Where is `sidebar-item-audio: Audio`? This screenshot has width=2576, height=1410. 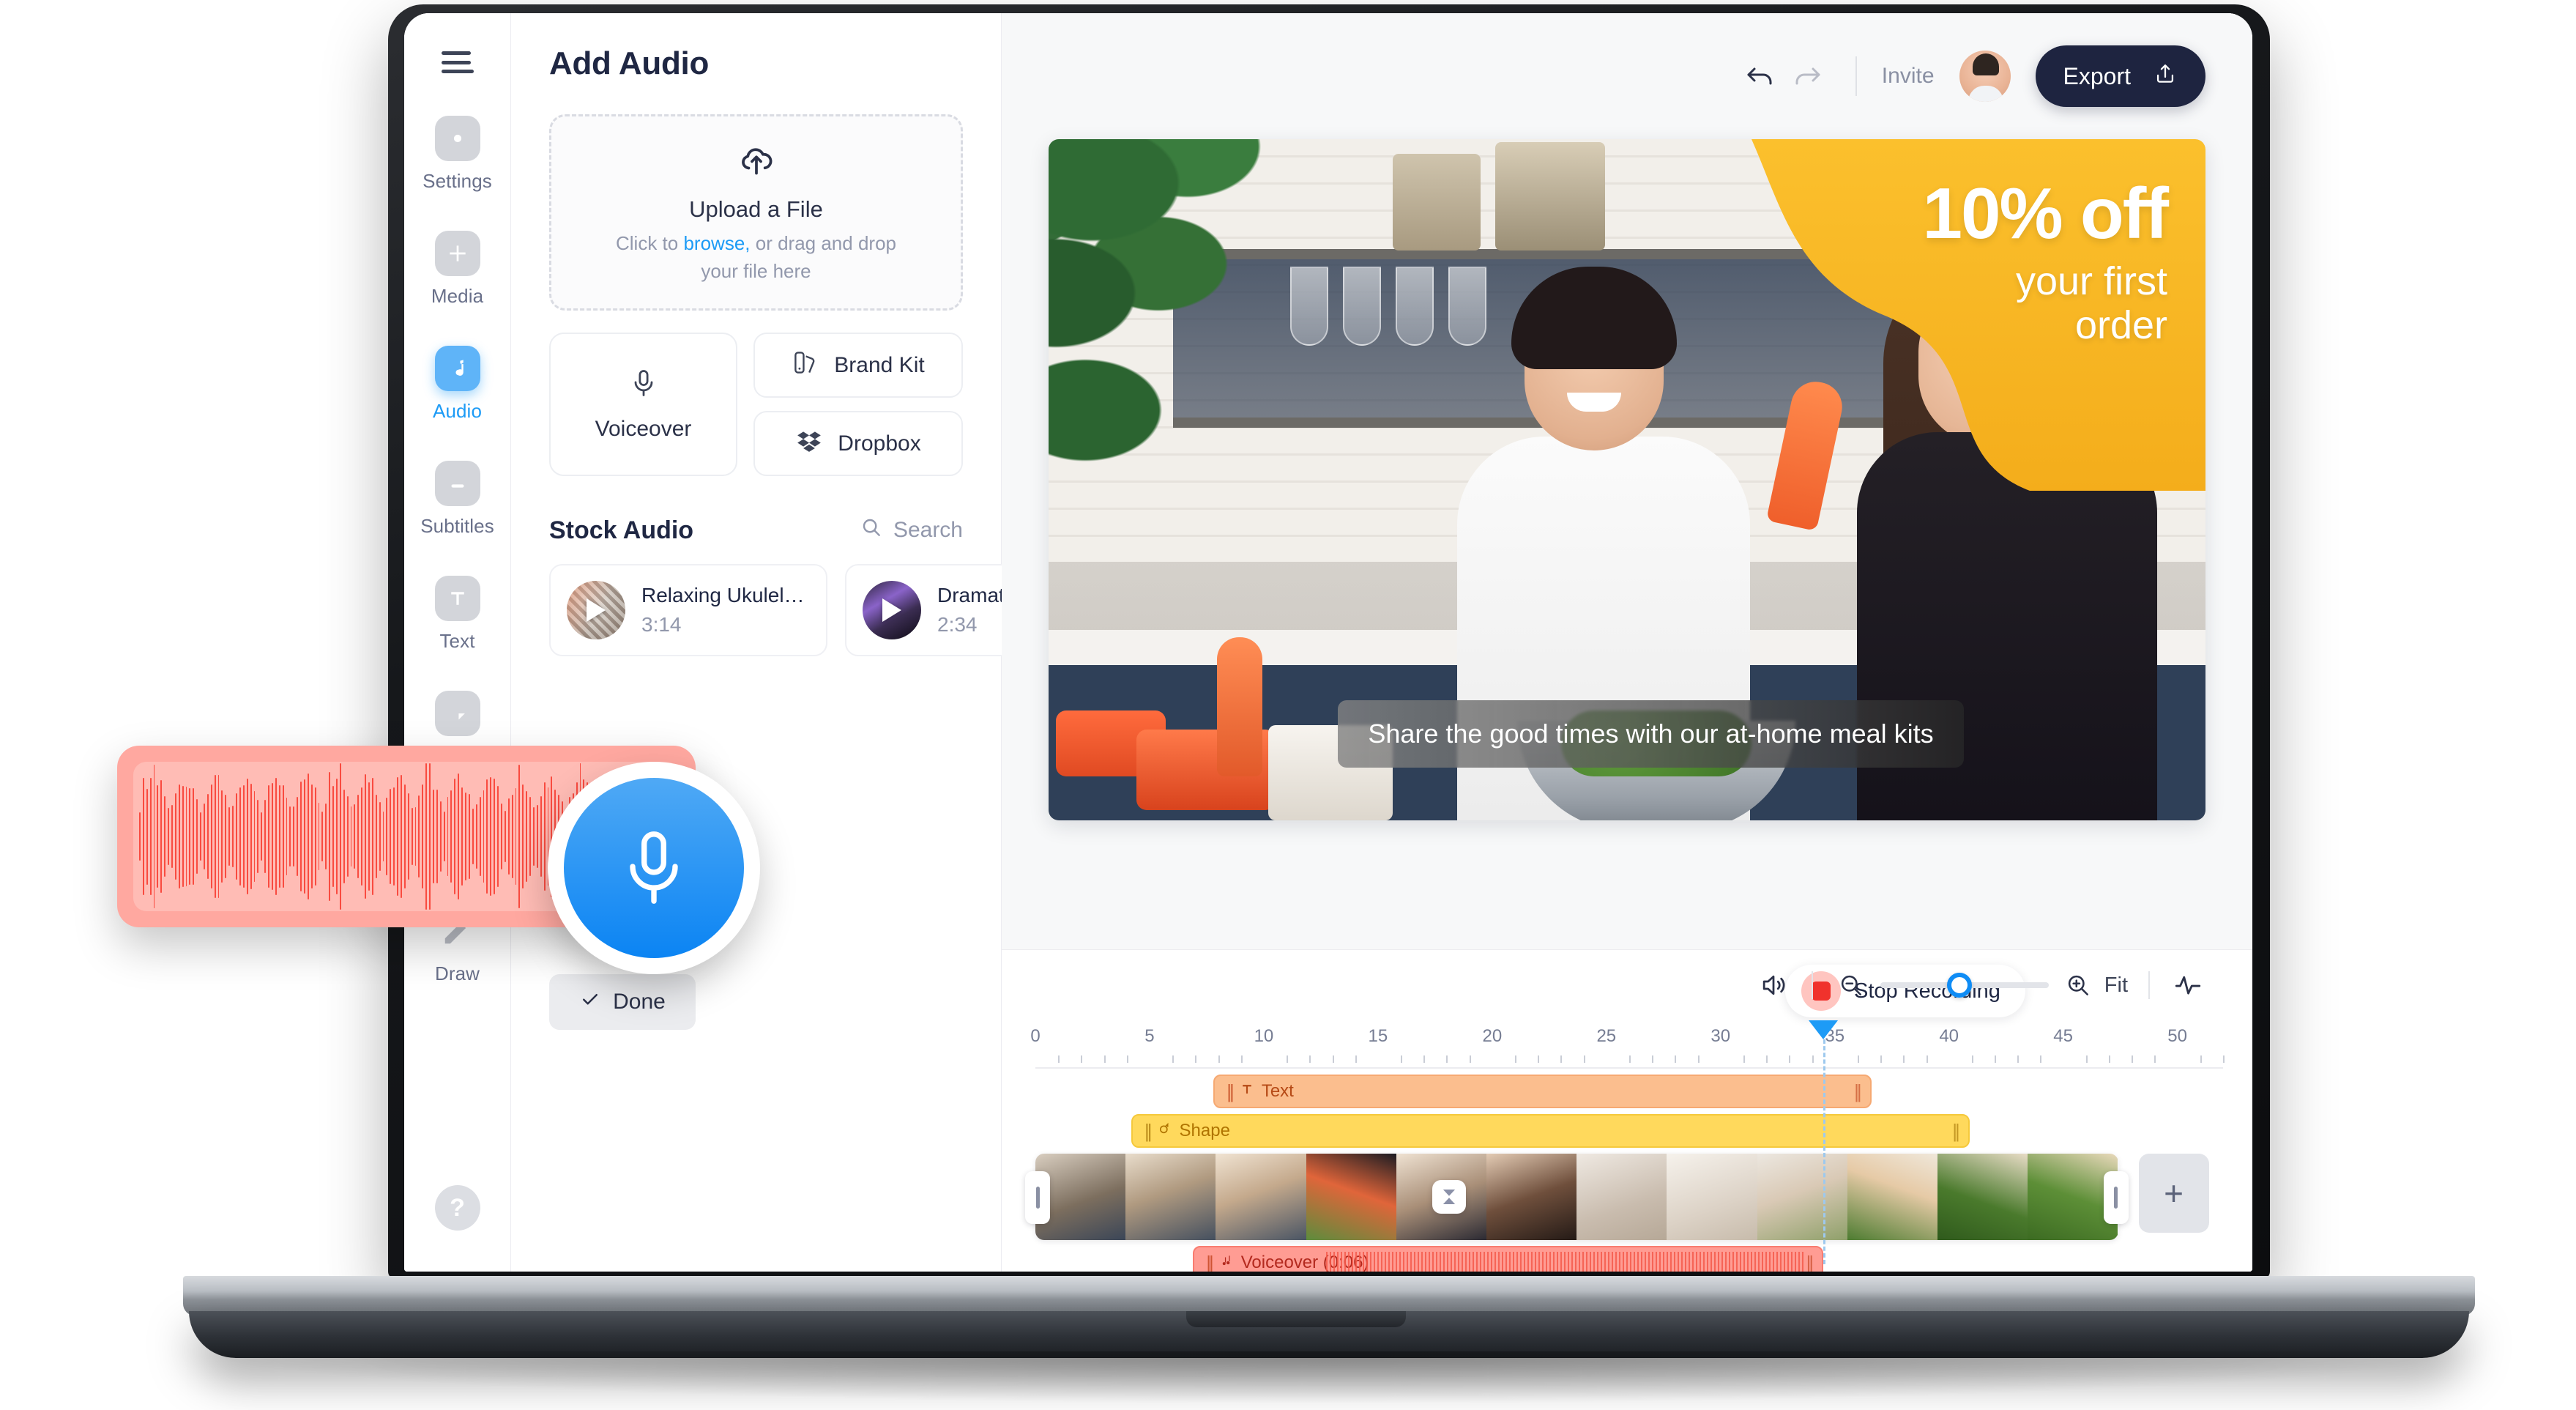
sidebar-item-audio: Audio is located at coordinates (457, 384).